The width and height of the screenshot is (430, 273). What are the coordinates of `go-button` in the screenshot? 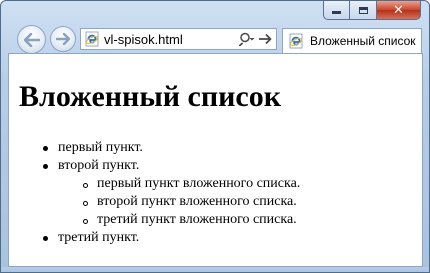 It's located at (265, 39).